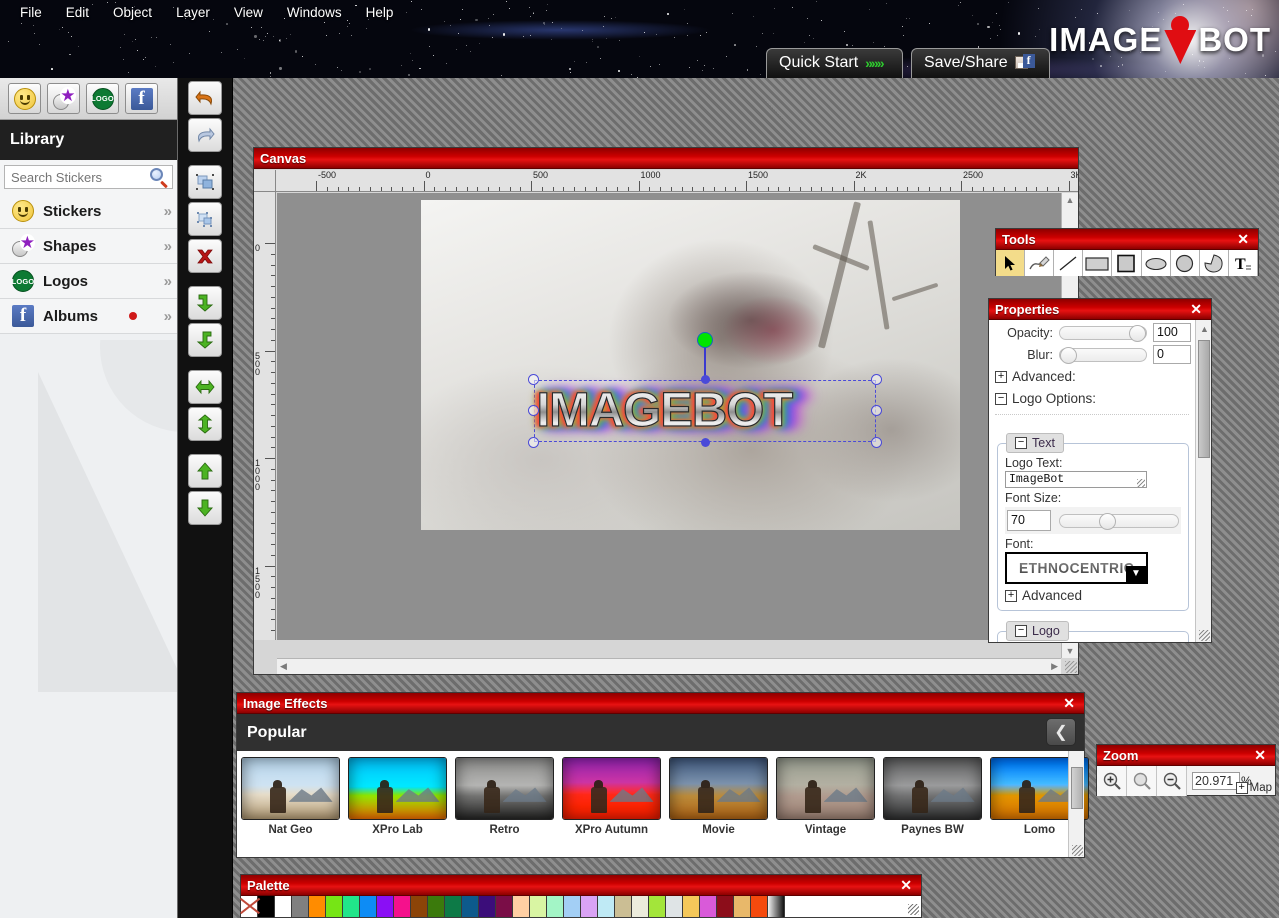  What do you see at coordinates (1141, 483) in the screenshot?
I see `textarea-resize-grip` at bounding box center [1141, 483].